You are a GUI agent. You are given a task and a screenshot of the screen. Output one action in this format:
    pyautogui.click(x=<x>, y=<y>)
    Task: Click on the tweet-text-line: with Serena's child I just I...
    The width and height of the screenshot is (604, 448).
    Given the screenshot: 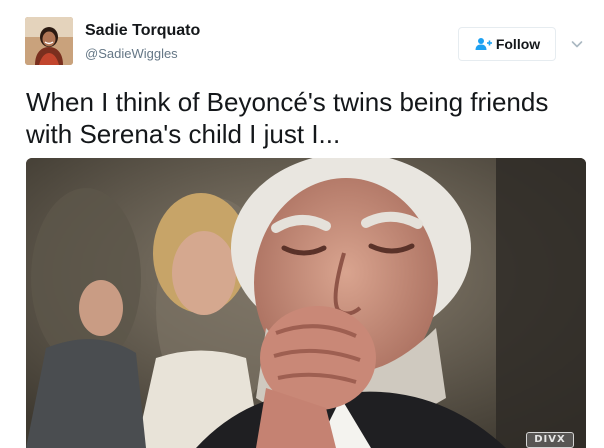 What is the action you would take?
    pyautogui.click(x=183, y=134)
    